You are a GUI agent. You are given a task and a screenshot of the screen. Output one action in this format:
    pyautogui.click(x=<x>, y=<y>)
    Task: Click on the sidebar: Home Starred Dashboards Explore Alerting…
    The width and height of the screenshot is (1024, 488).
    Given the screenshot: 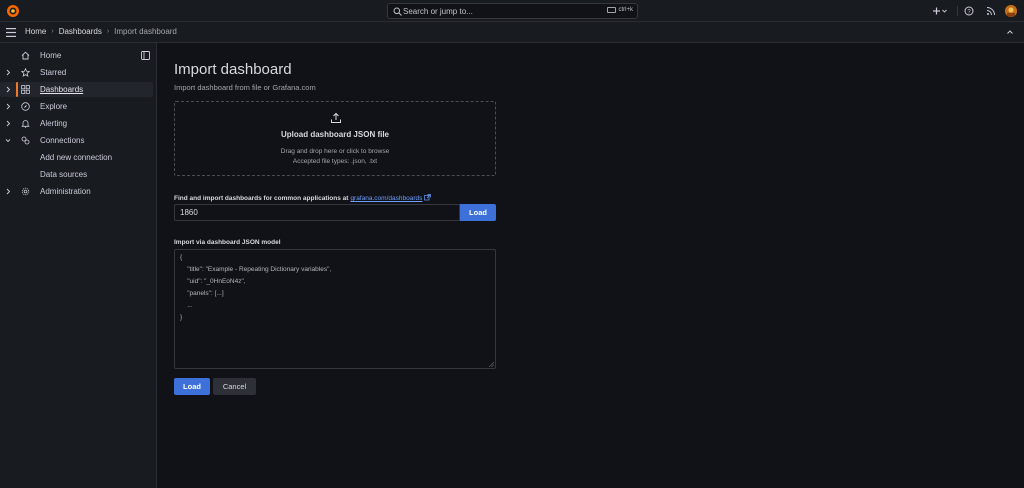 What is the action you would take?
    pyautogui.click(x=78, y=265)
    